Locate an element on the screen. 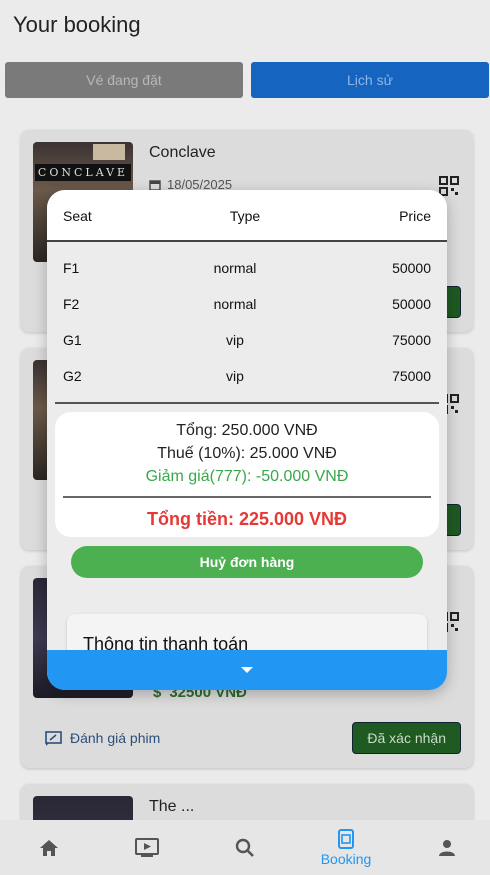  seat-row: G2 vip 75000 is located at coordinates (247, 376).